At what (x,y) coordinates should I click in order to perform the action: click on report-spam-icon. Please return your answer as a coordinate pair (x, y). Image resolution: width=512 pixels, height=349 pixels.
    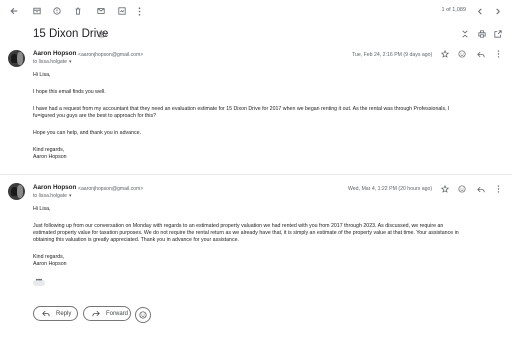
    Looking at the image, I should click on (57, 11).